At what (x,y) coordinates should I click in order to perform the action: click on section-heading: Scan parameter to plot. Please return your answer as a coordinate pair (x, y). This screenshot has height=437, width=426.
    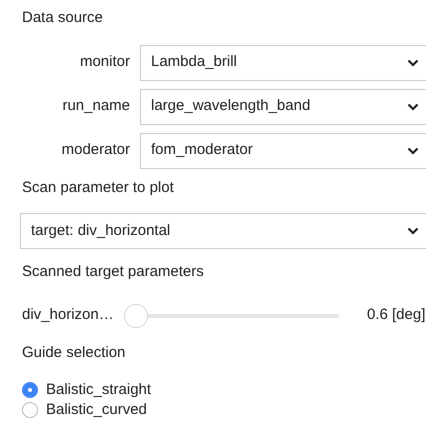
    Looking at the image, I should click on (98, 188).